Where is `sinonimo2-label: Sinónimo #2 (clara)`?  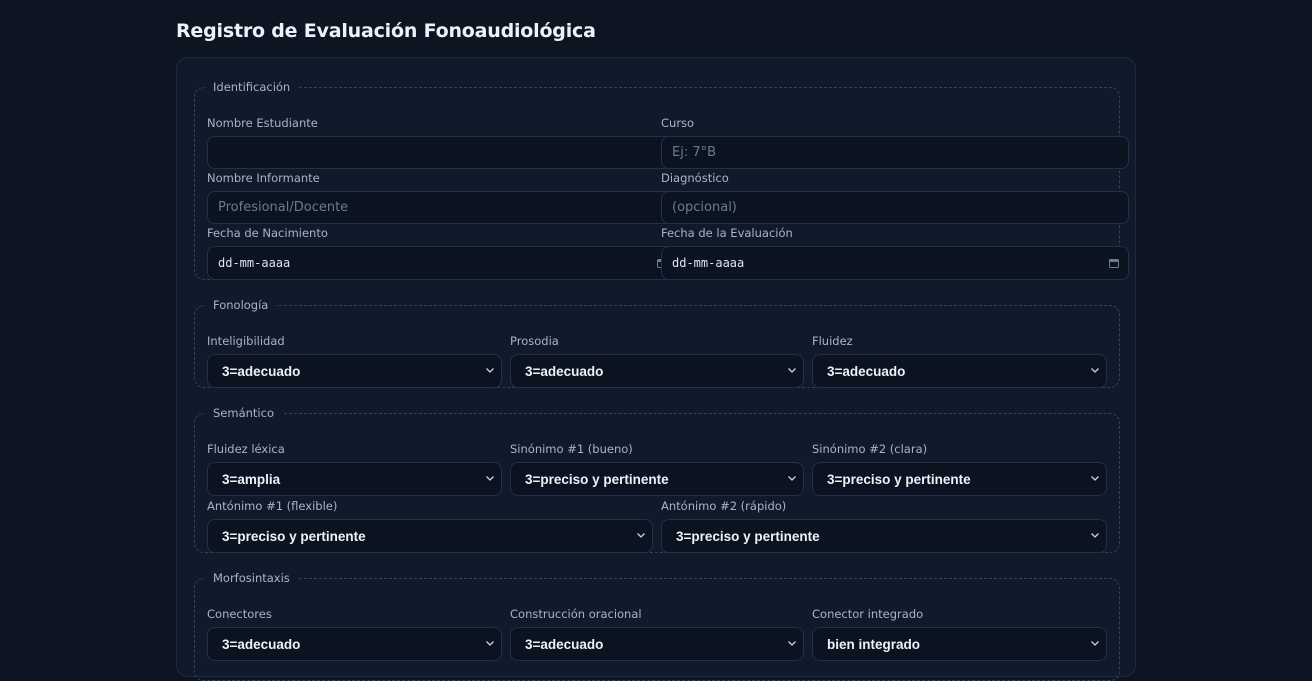 sinonimo2-label: Sinónimo #2 (clara) is located at coordinates (870, 449).